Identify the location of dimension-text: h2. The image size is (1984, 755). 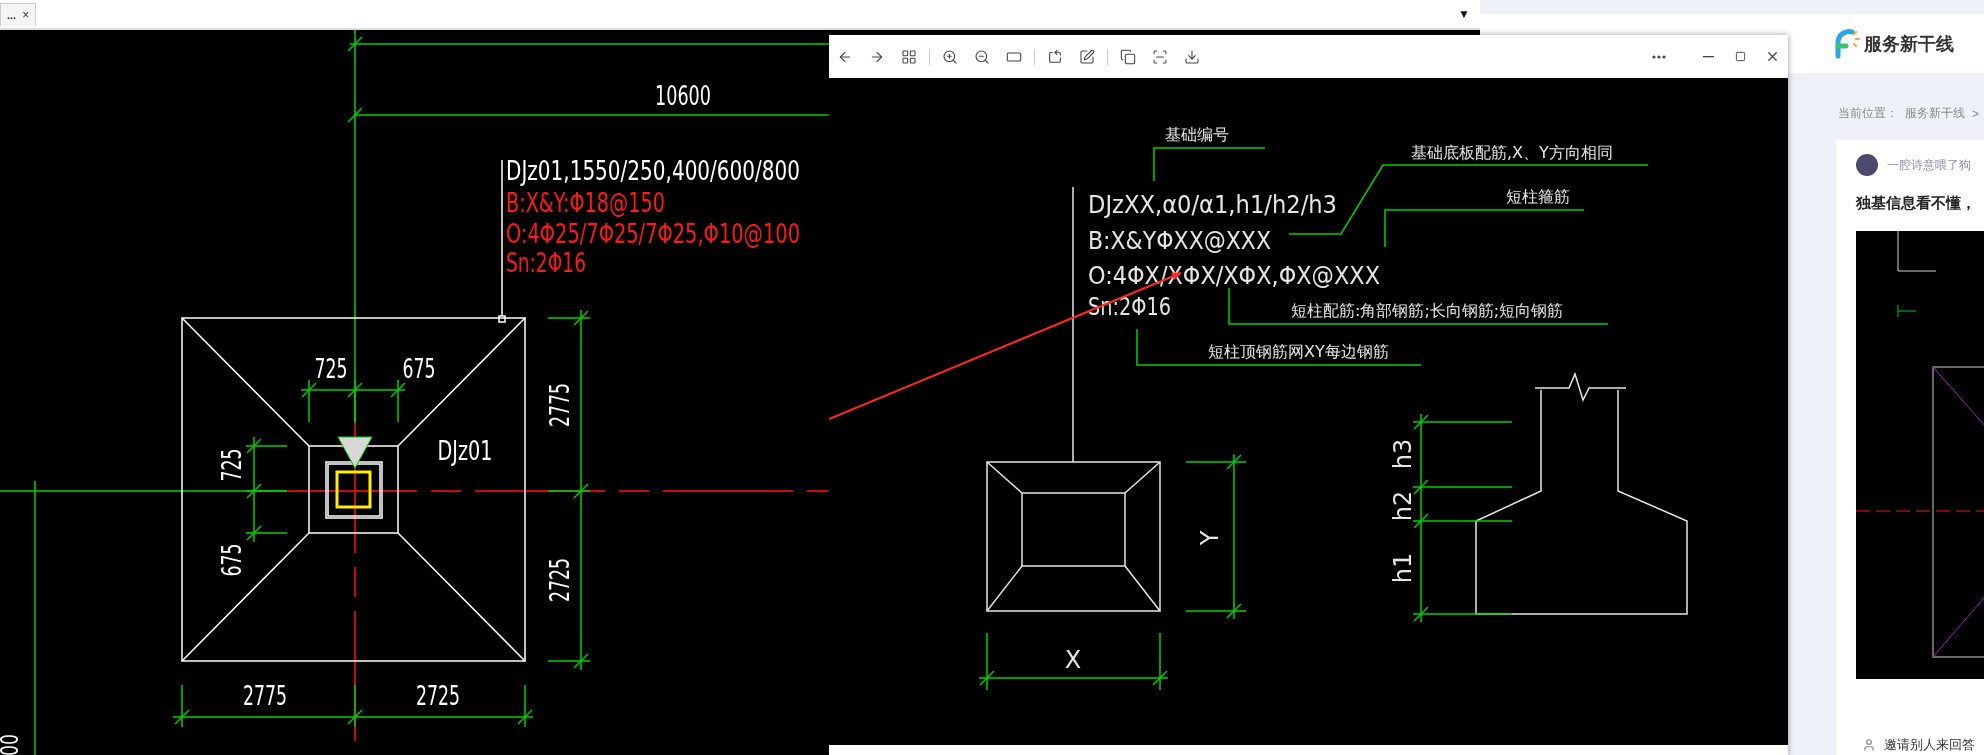
(1403, 506).